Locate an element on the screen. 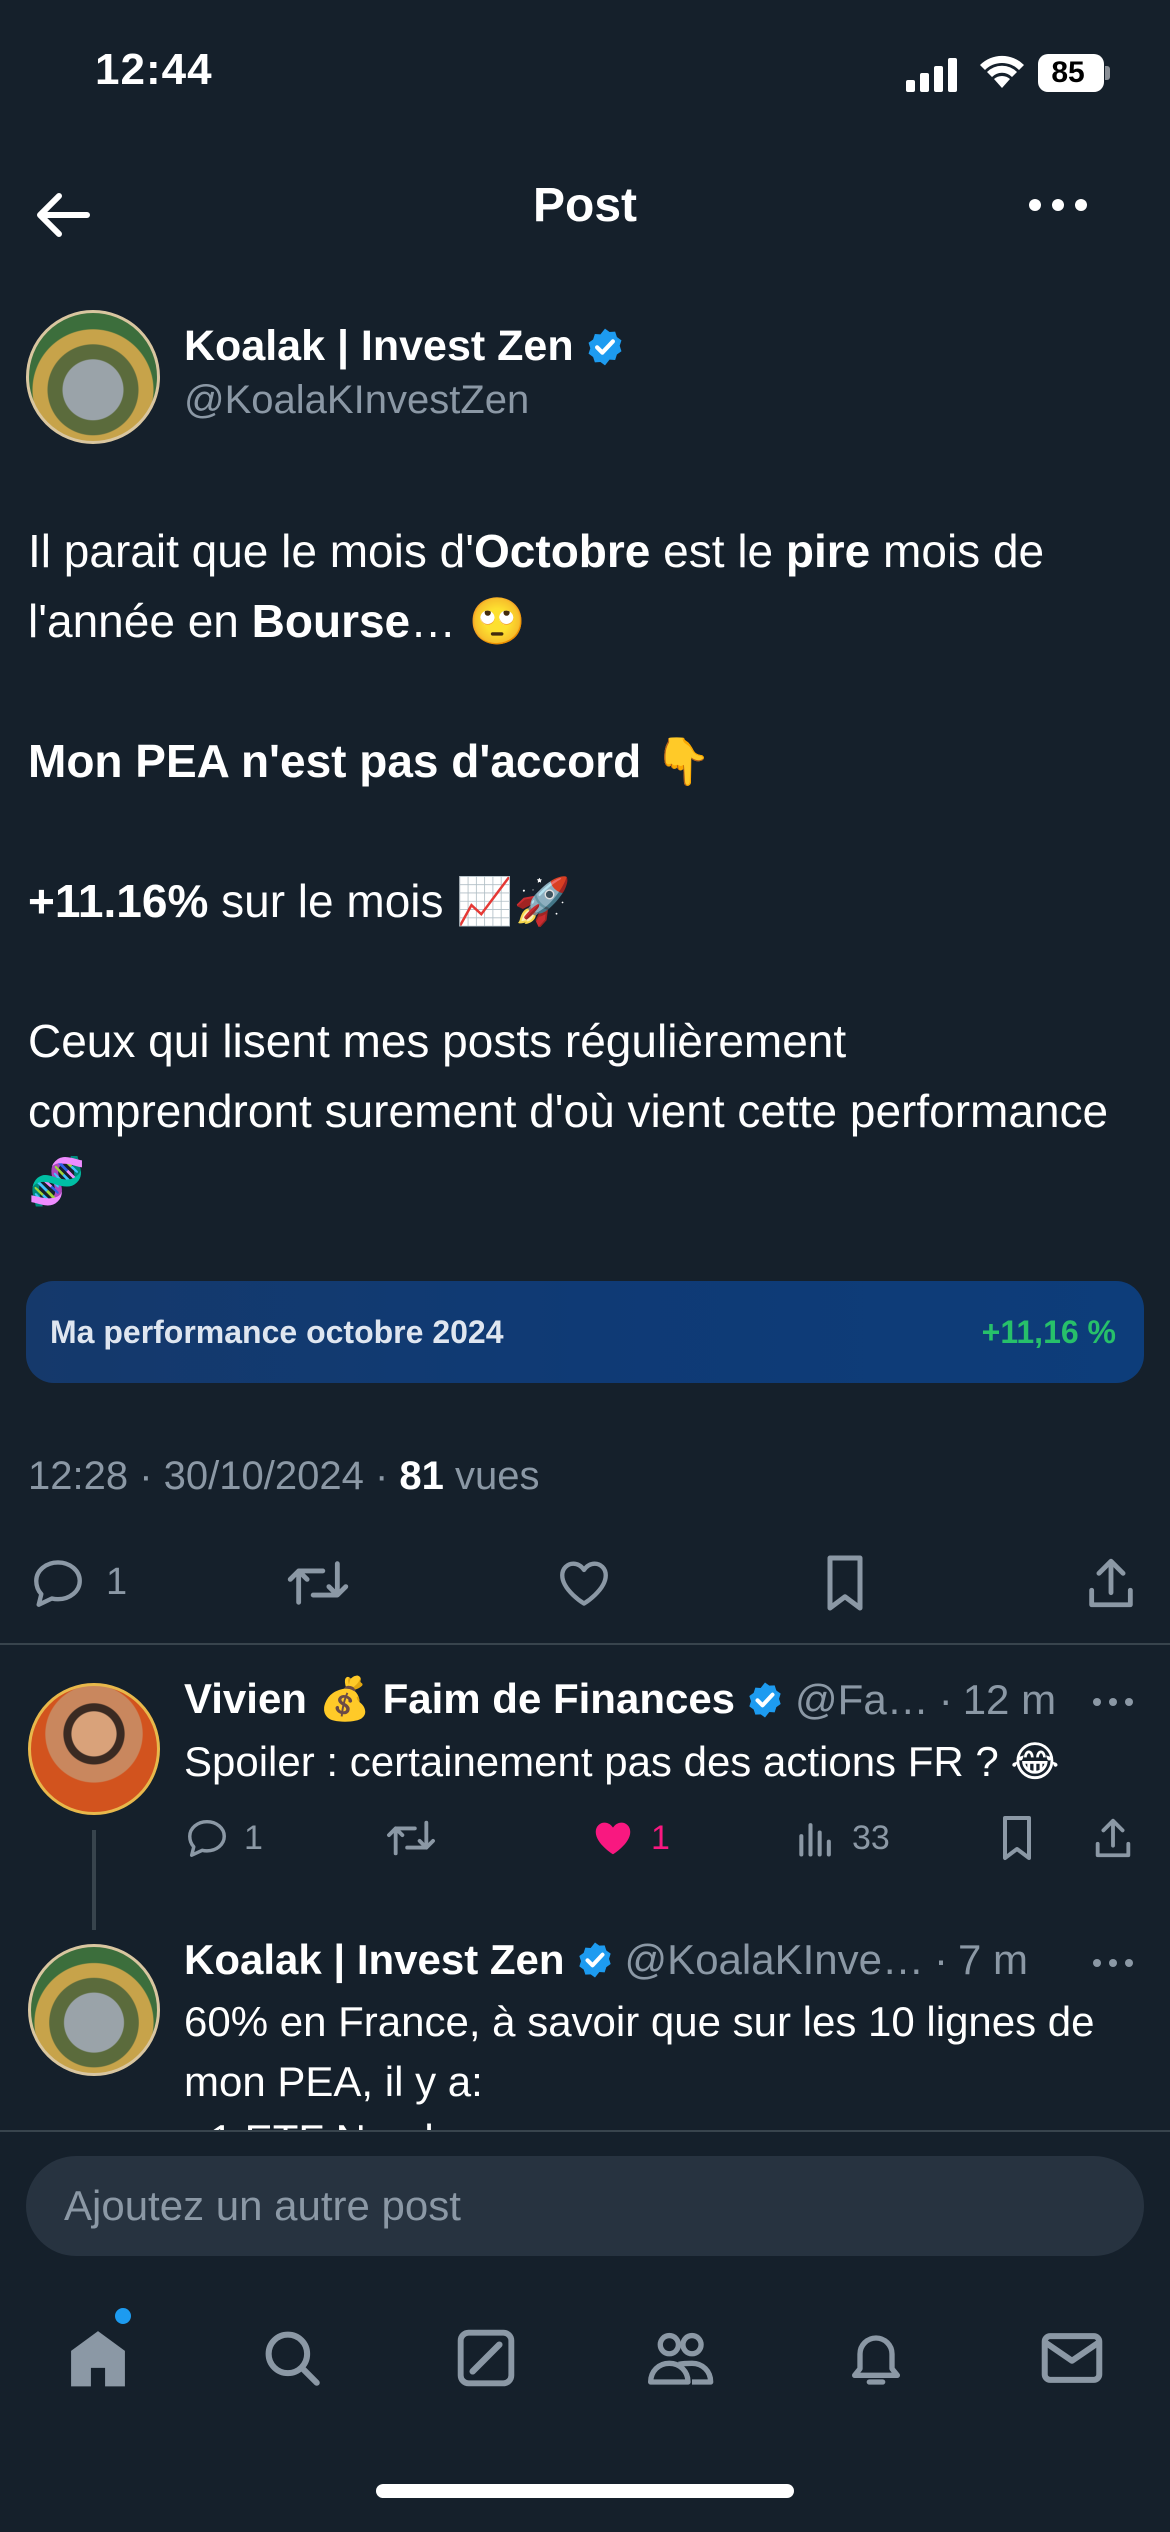 The image size is (1170, 2532). battery-level: 85 is located at coordinates (1068, 72).